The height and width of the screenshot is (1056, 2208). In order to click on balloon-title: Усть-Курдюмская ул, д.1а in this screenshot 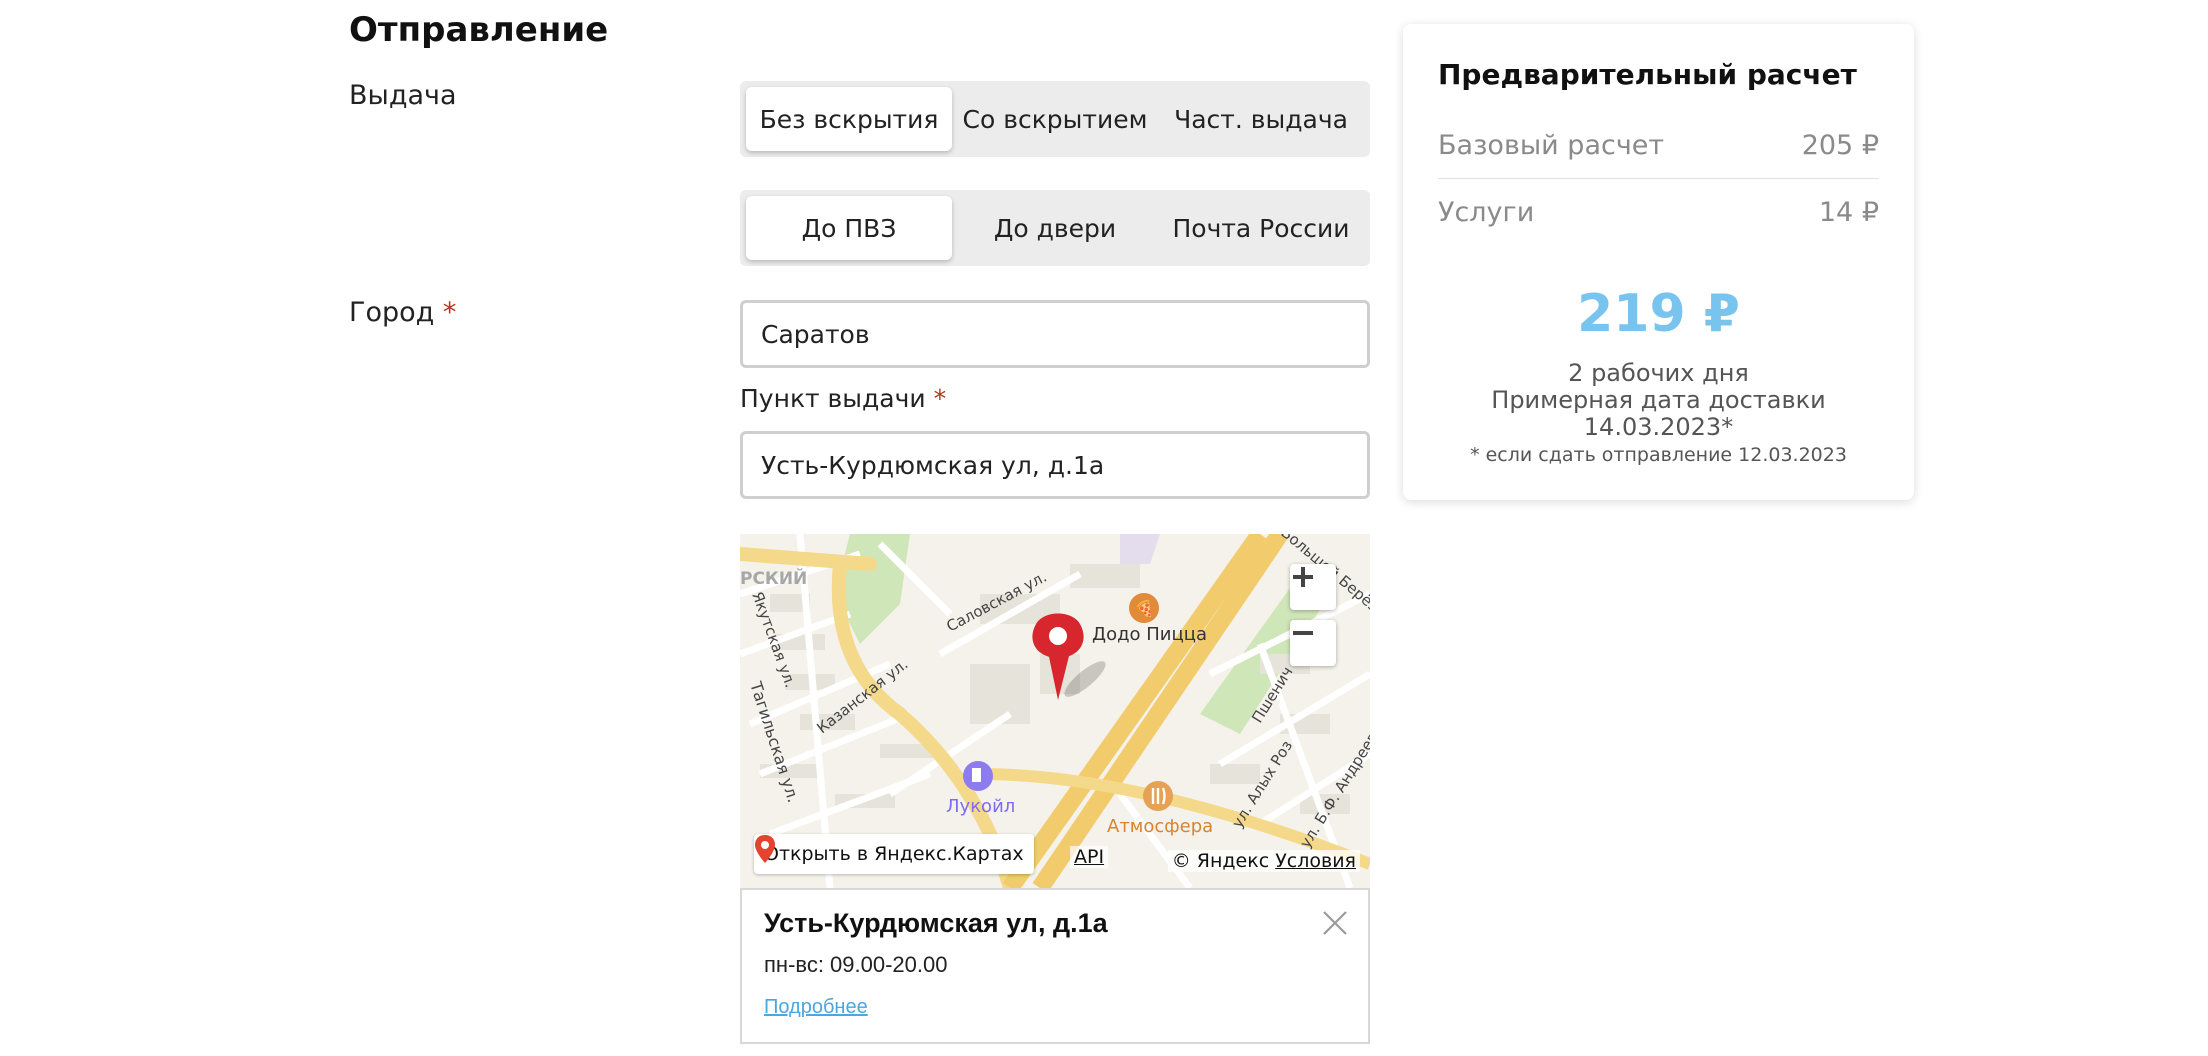, I will do `click(936, 923)`.